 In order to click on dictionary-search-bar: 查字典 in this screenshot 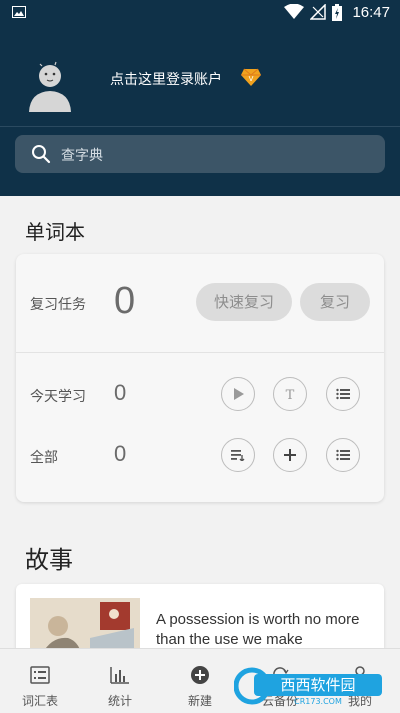, I will do `click(200, 154)`.